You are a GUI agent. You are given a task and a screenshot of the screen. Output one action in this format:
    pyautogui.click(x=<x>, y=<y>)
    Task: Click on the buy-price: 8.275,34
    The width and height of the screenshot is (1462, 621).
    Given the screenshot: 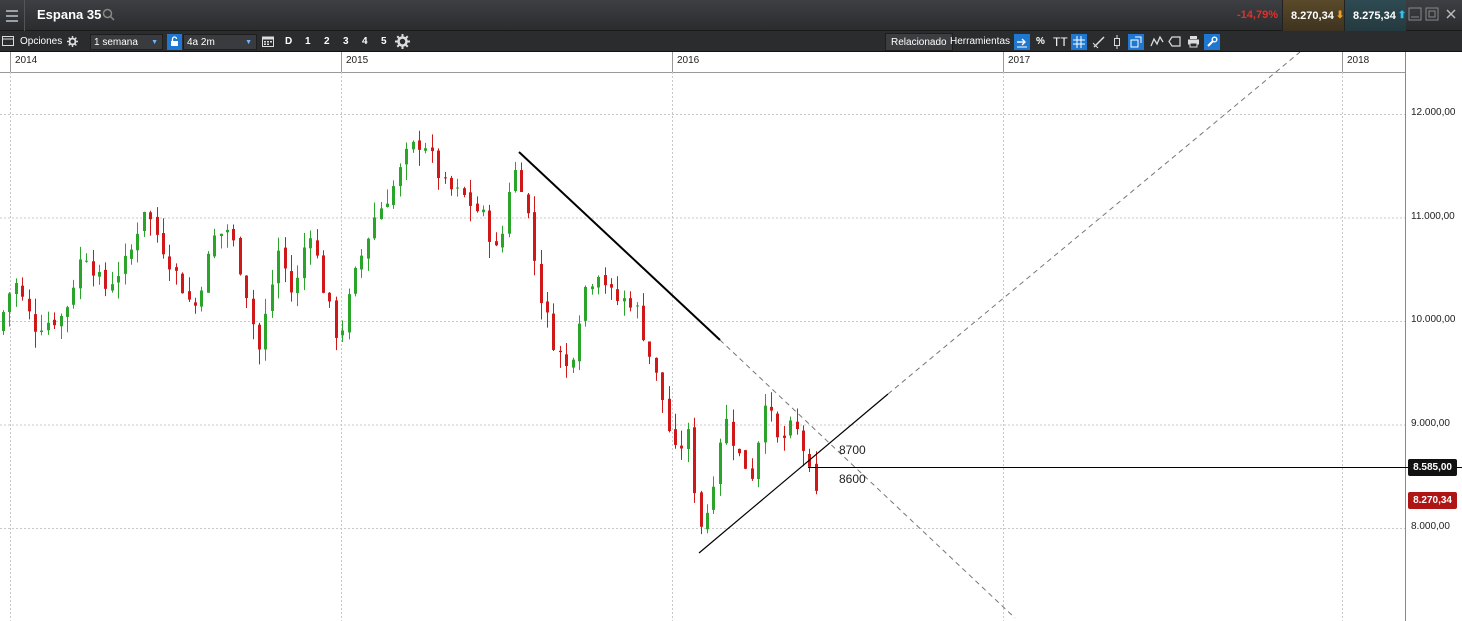 What is the action you would take?
    pyautogui.click(x=1374, y=15)
    